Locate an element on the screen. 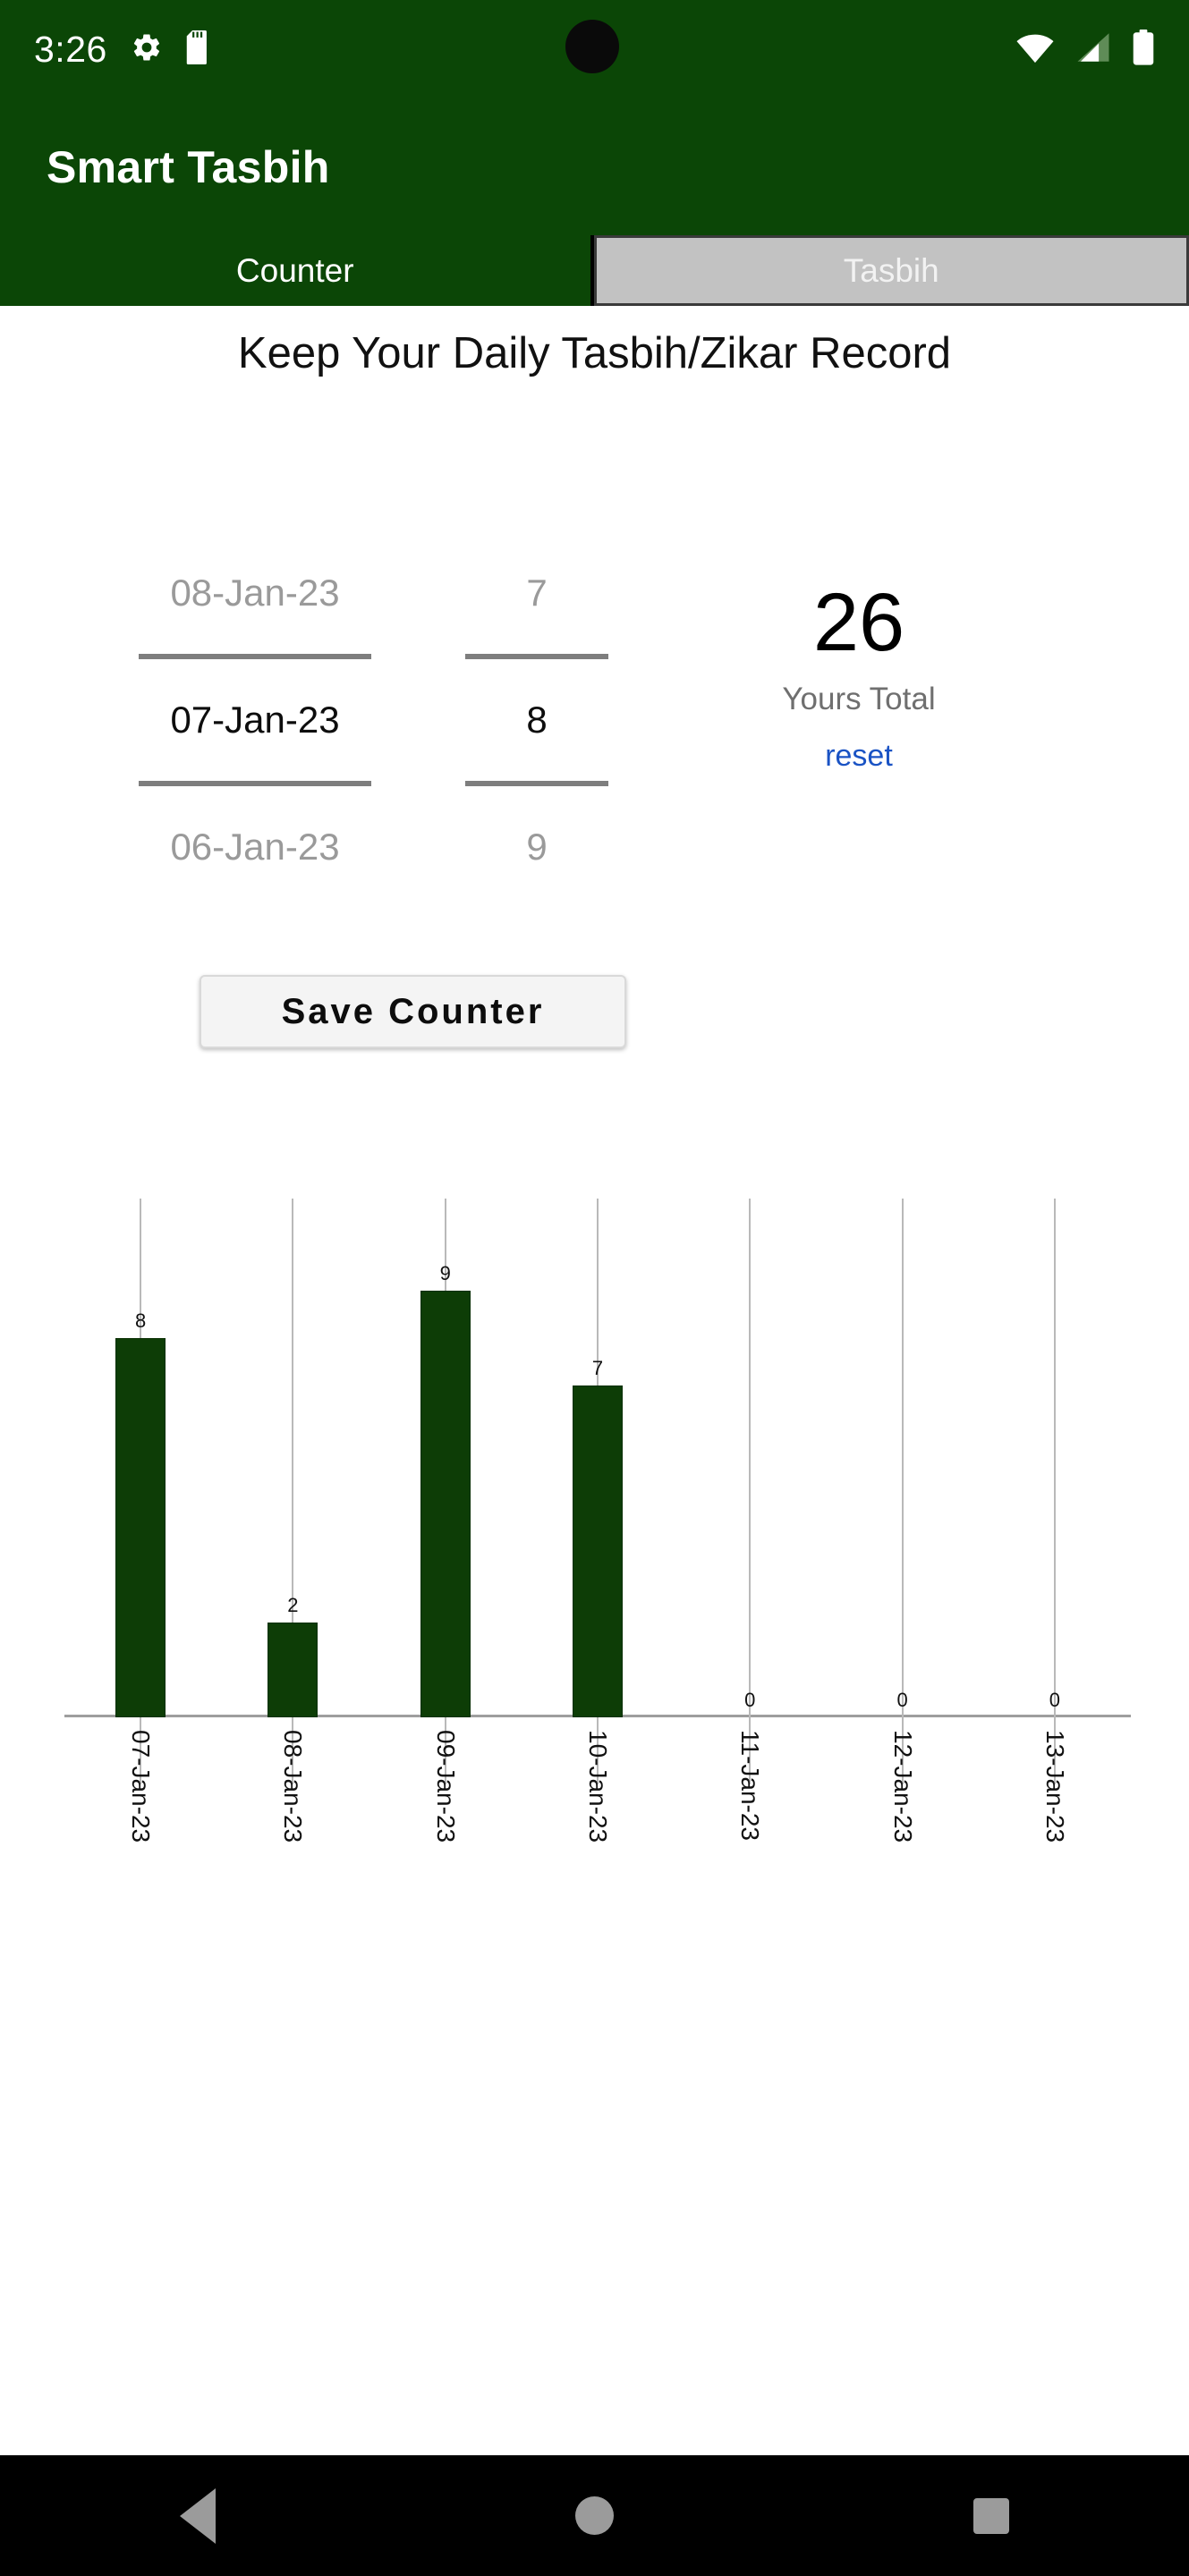 The image size is (1189, 2576). save-counter-button: Save Counter is located at coordinates (413, 1011).